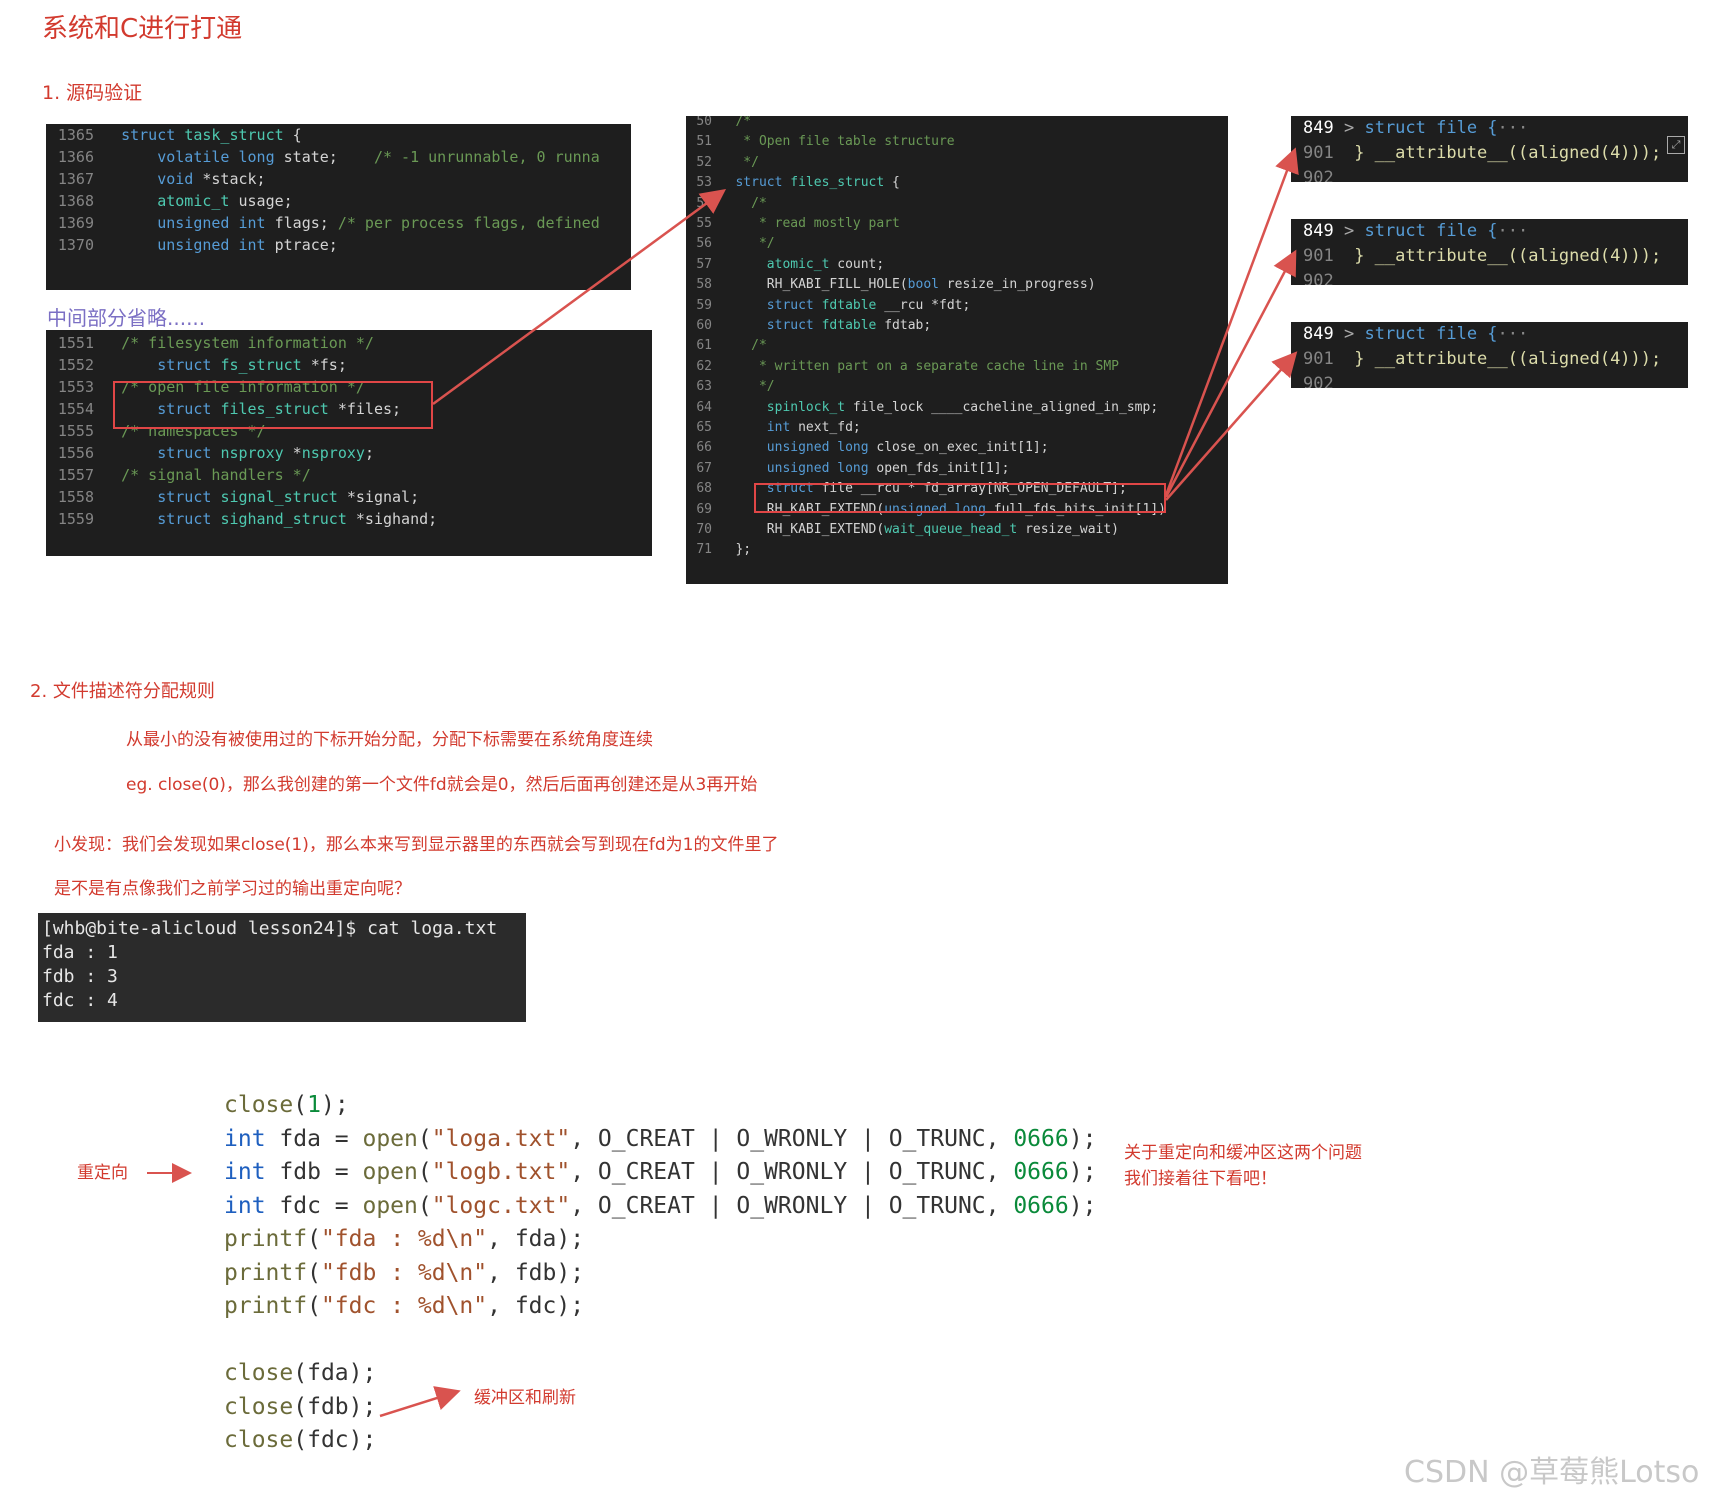  Describe the element at coordinates (1243, 1153) in the screenshot. I see `note-line-1: 关于重定向和缓冲区这两个问题` at that location.